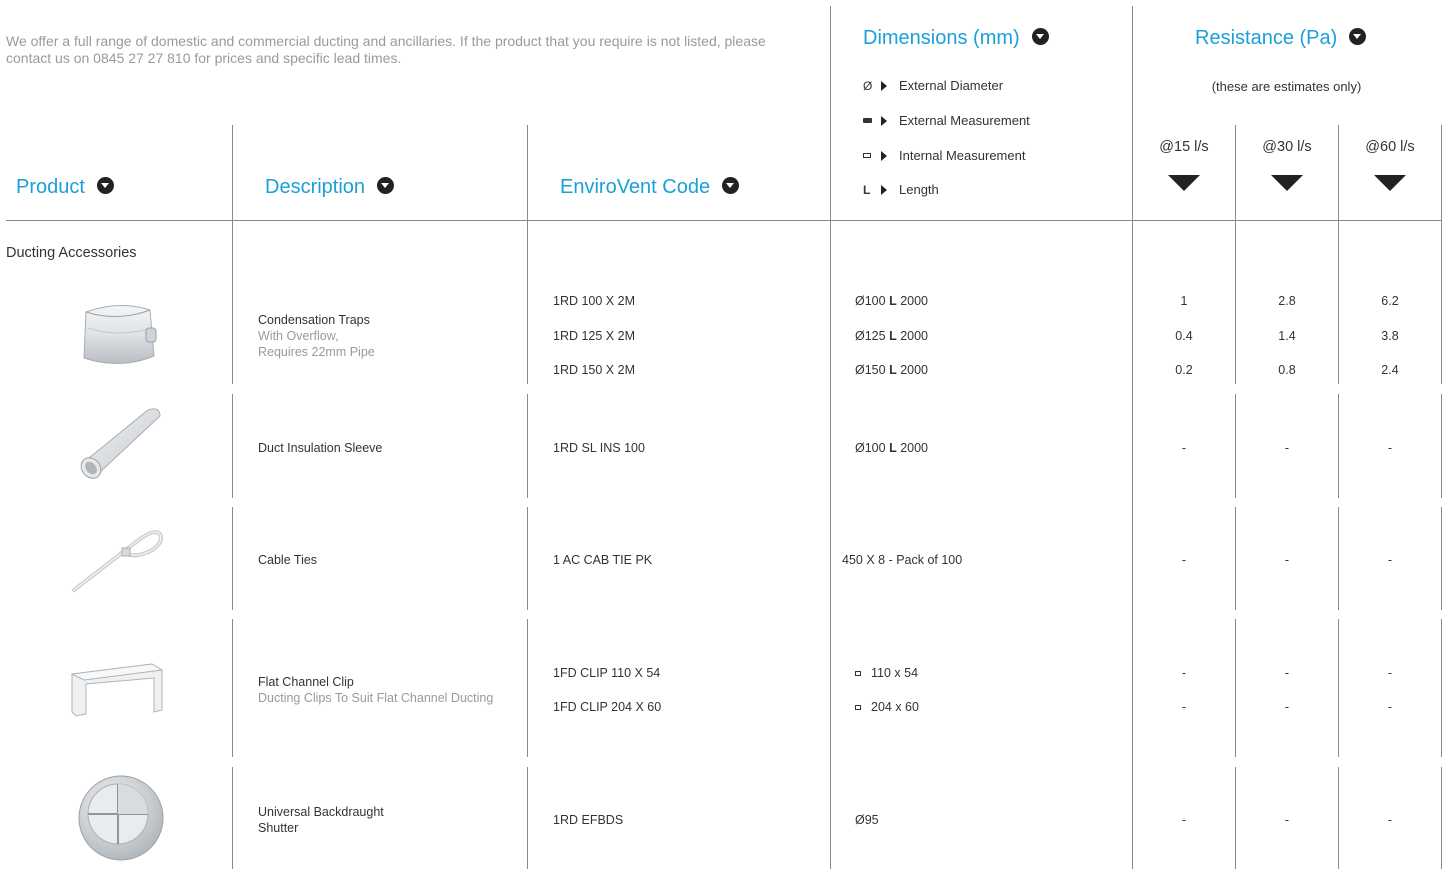 The width and height of the screenshot is (1450, 869). I want to click on product-code: 1RD 150 X 2M, so click(594, 370).